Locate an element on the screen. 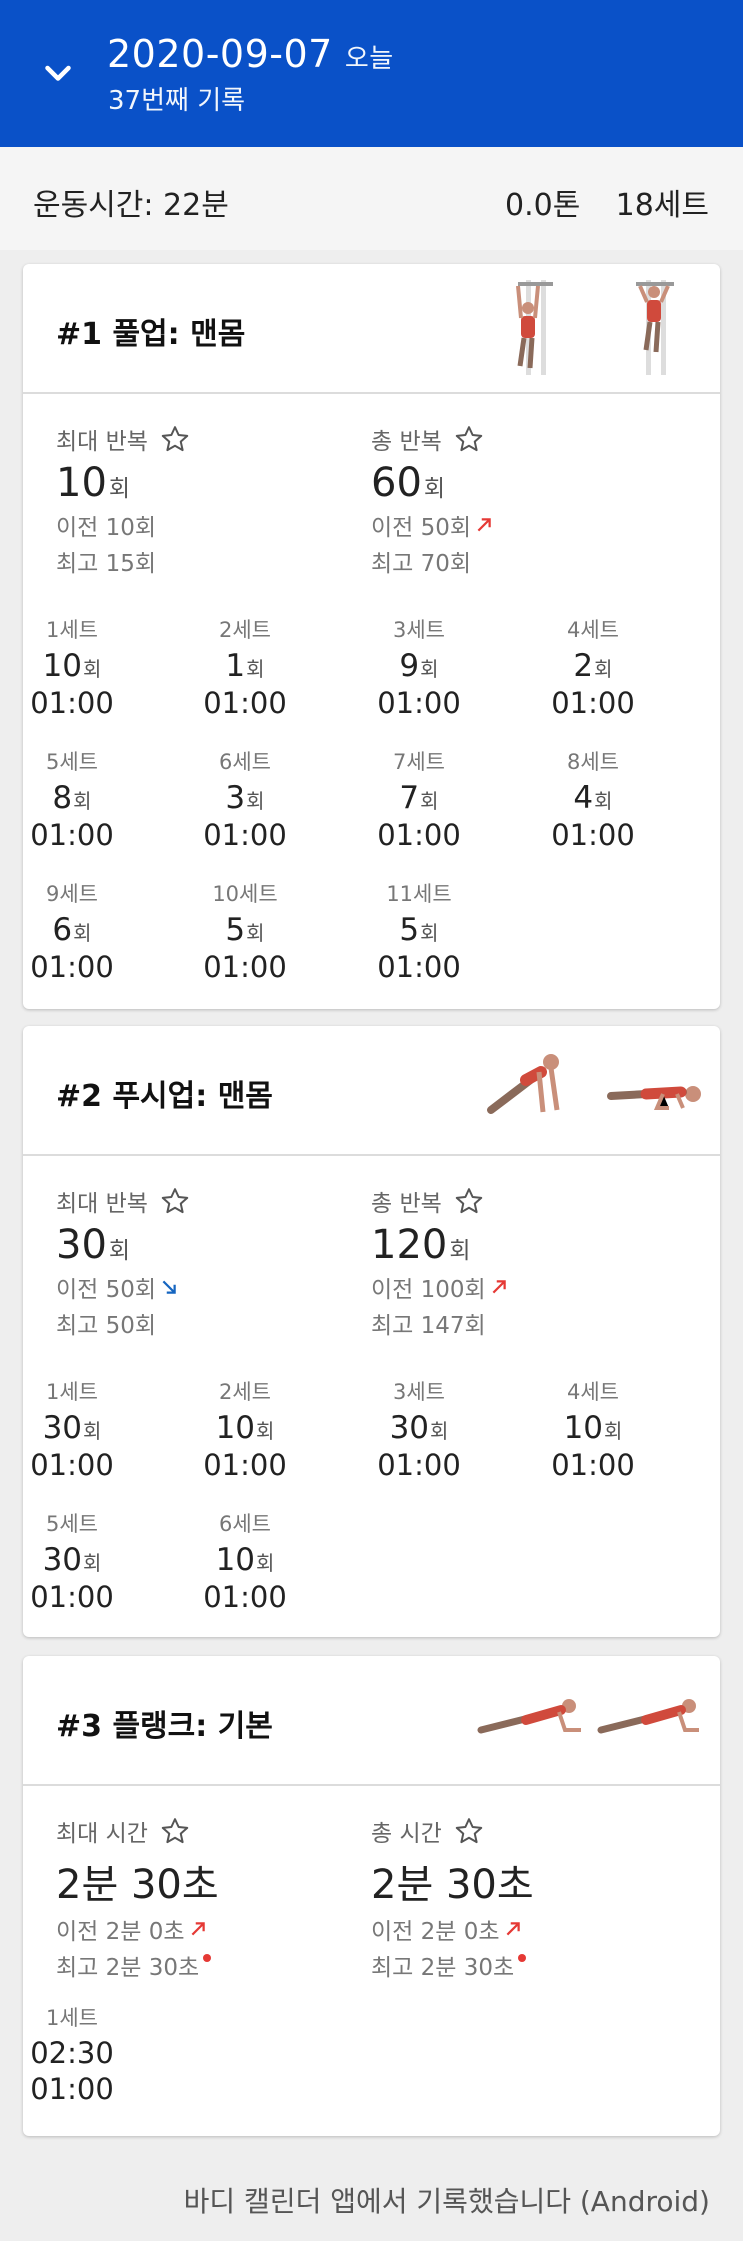 The width and height of the screenshot is (743, 2241). set-cell: 1세트 30회 01:00 is located at coordinates (72, 1429).